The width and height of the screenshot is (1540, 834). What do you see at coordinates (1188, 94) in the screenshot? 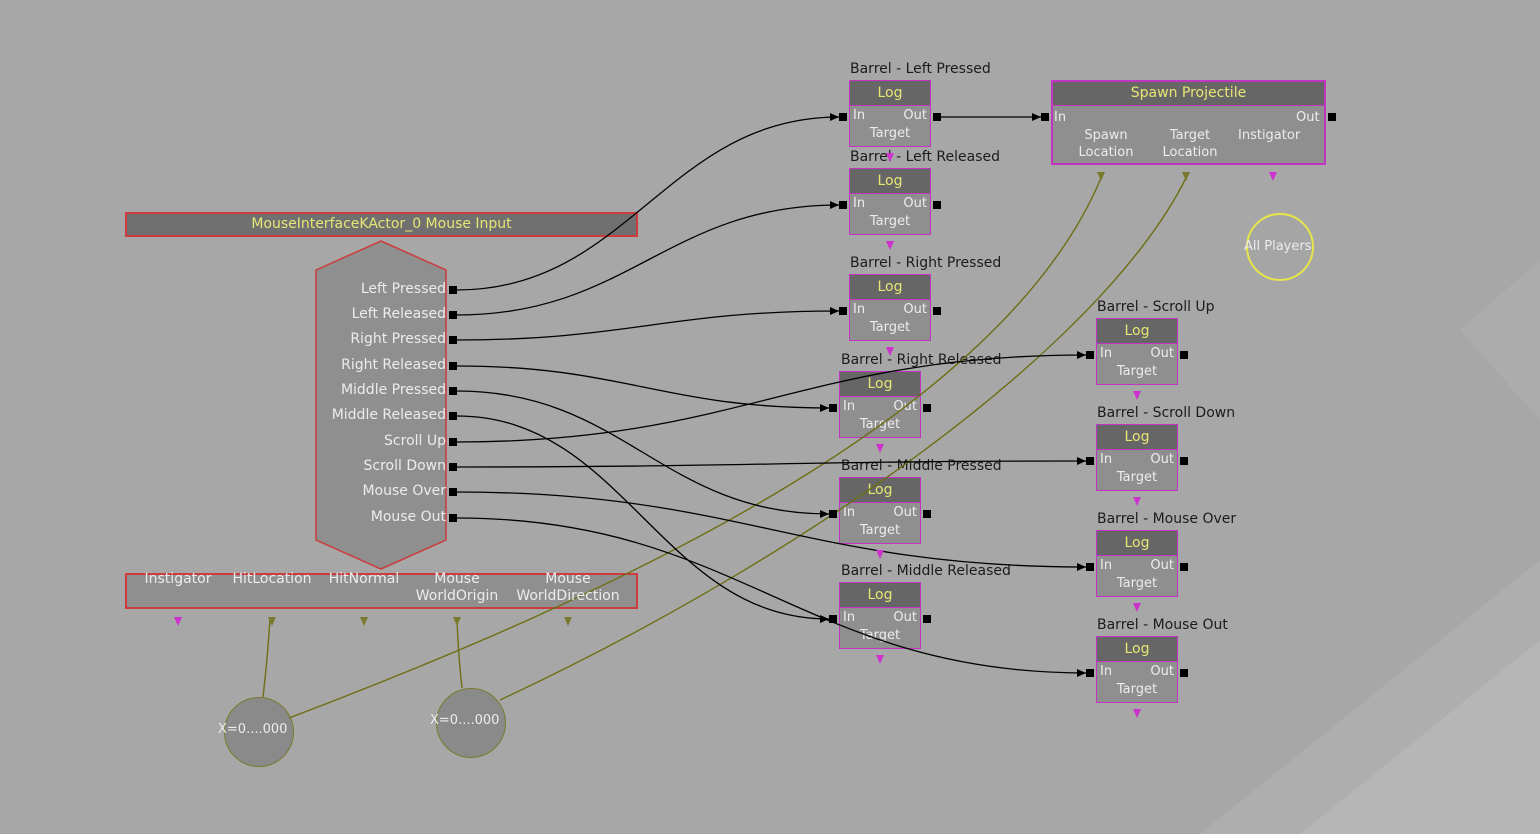
I see `spawn-projectile-header: Spawn Projectile` at bounding box center [1188, 94].